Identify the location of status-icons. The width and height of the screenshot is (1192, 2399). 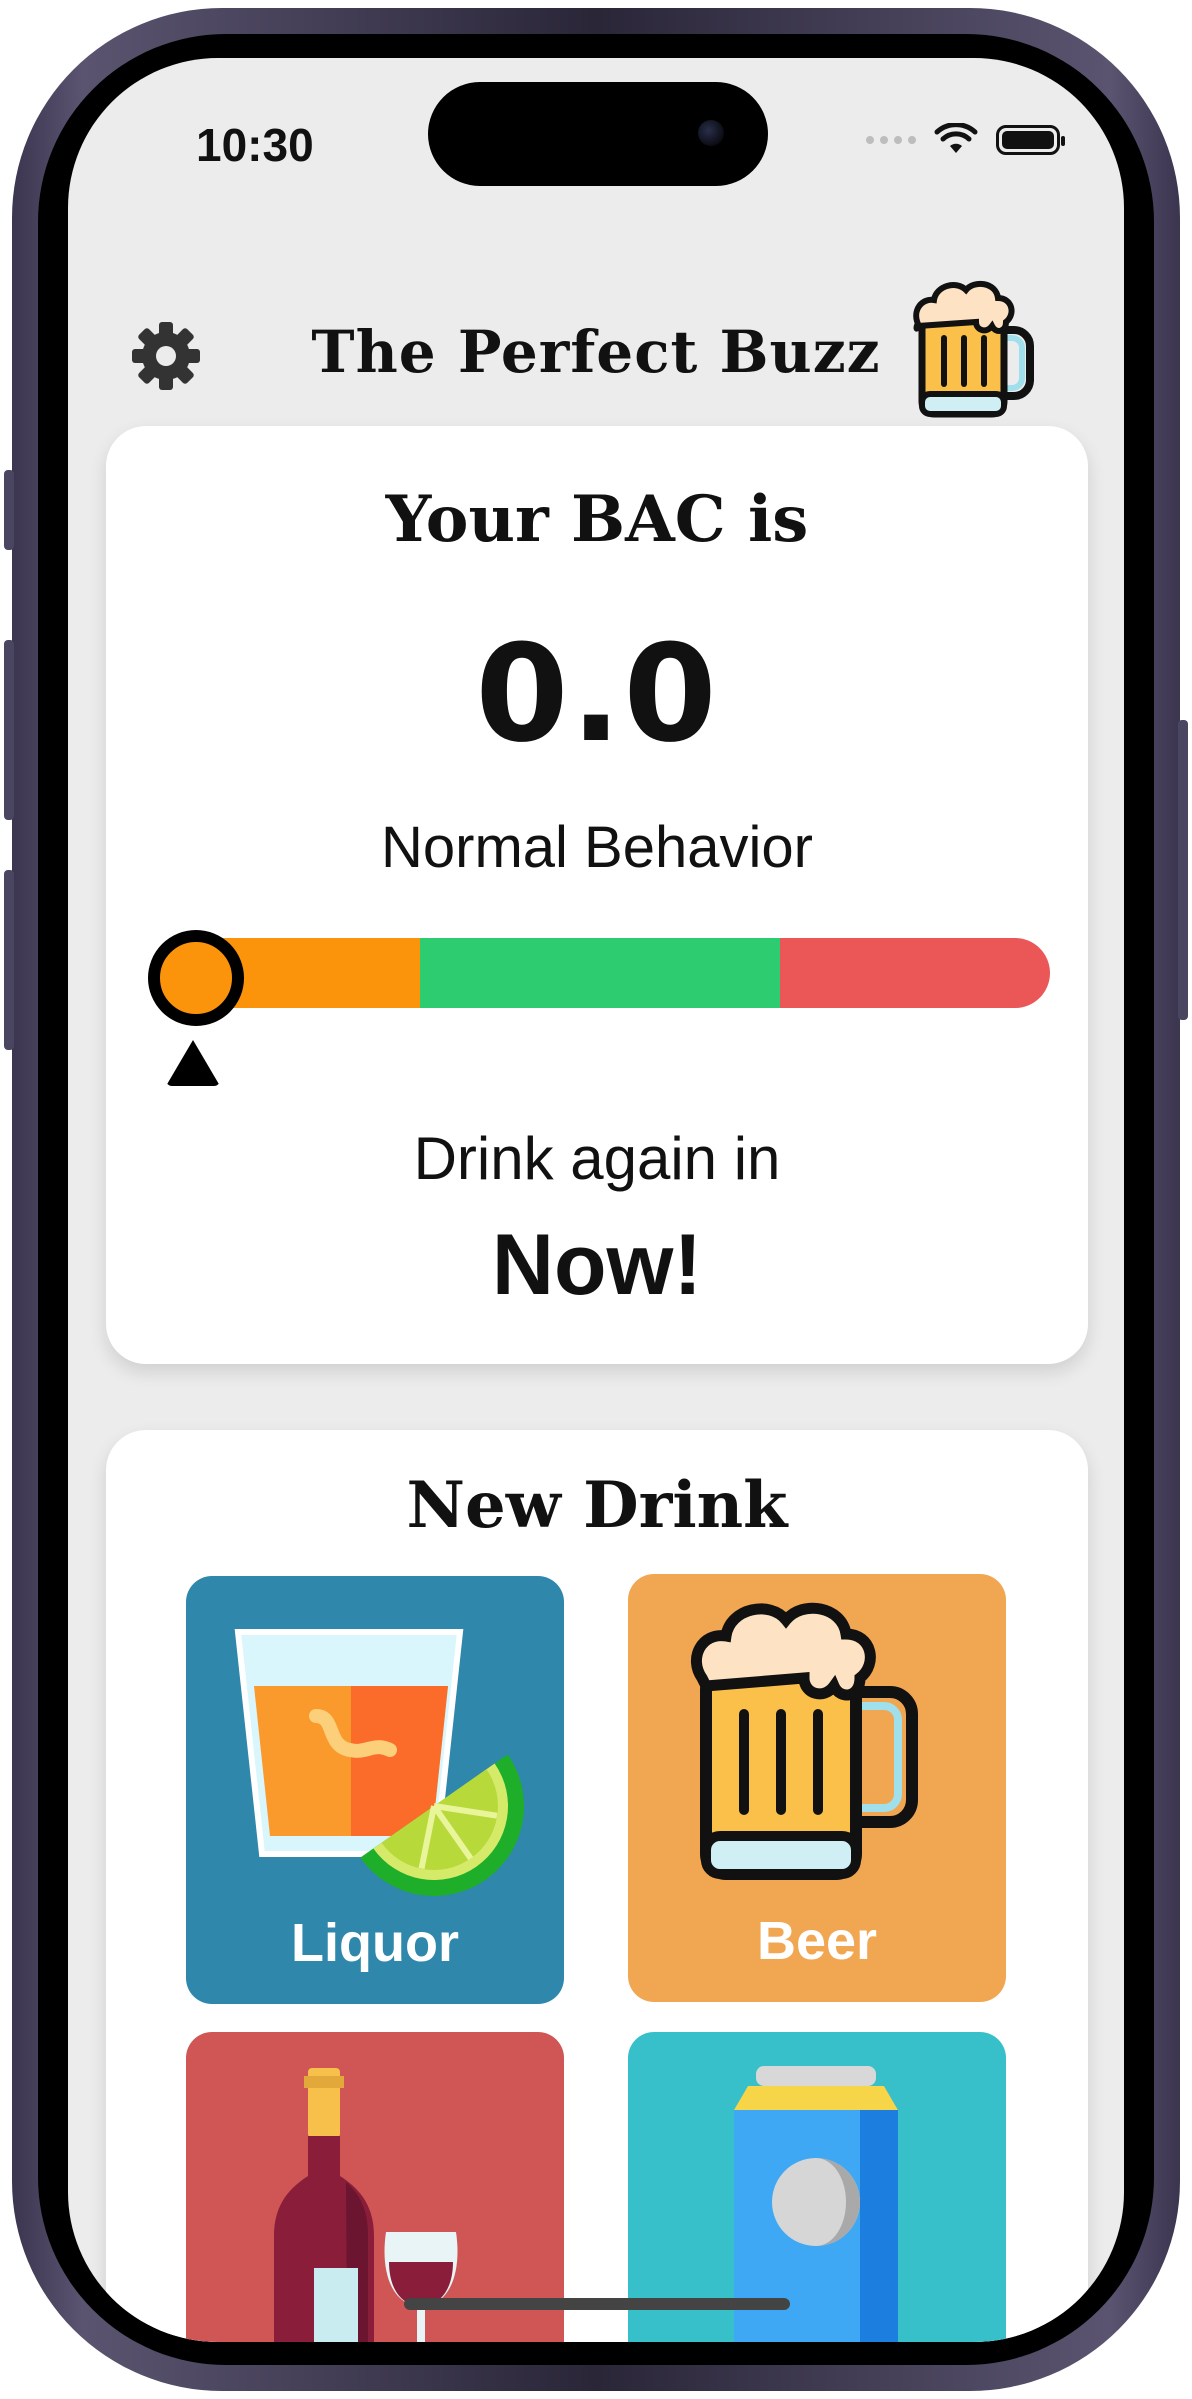
(965, 140).